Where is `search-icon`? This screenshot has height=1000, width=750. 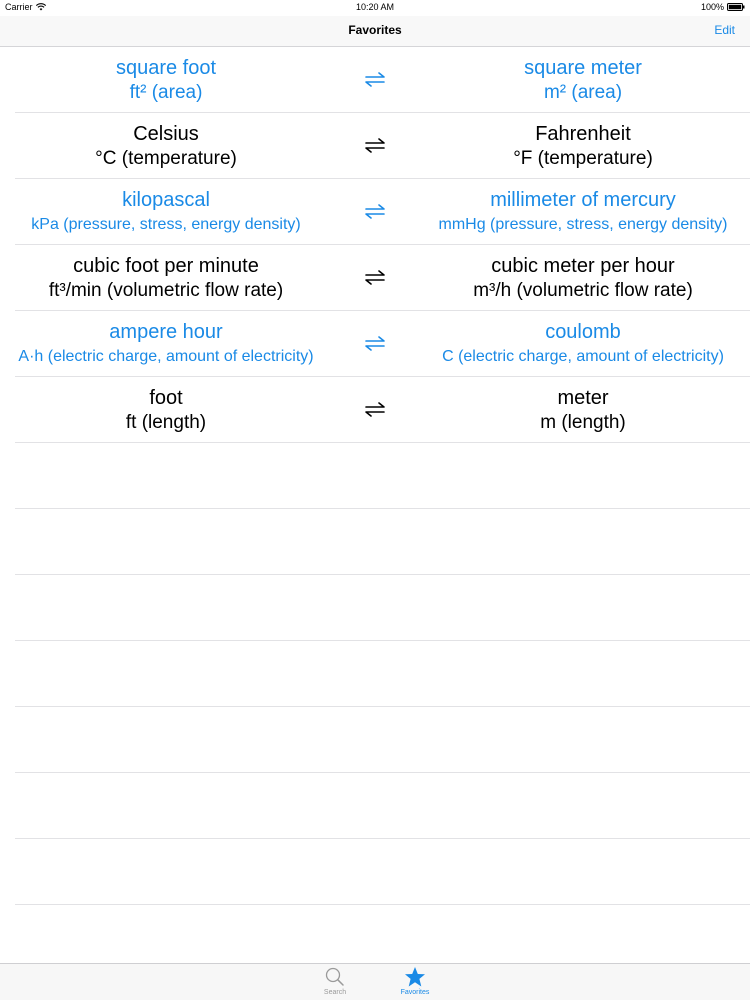
search-icon is located at coordinates (334, 976).